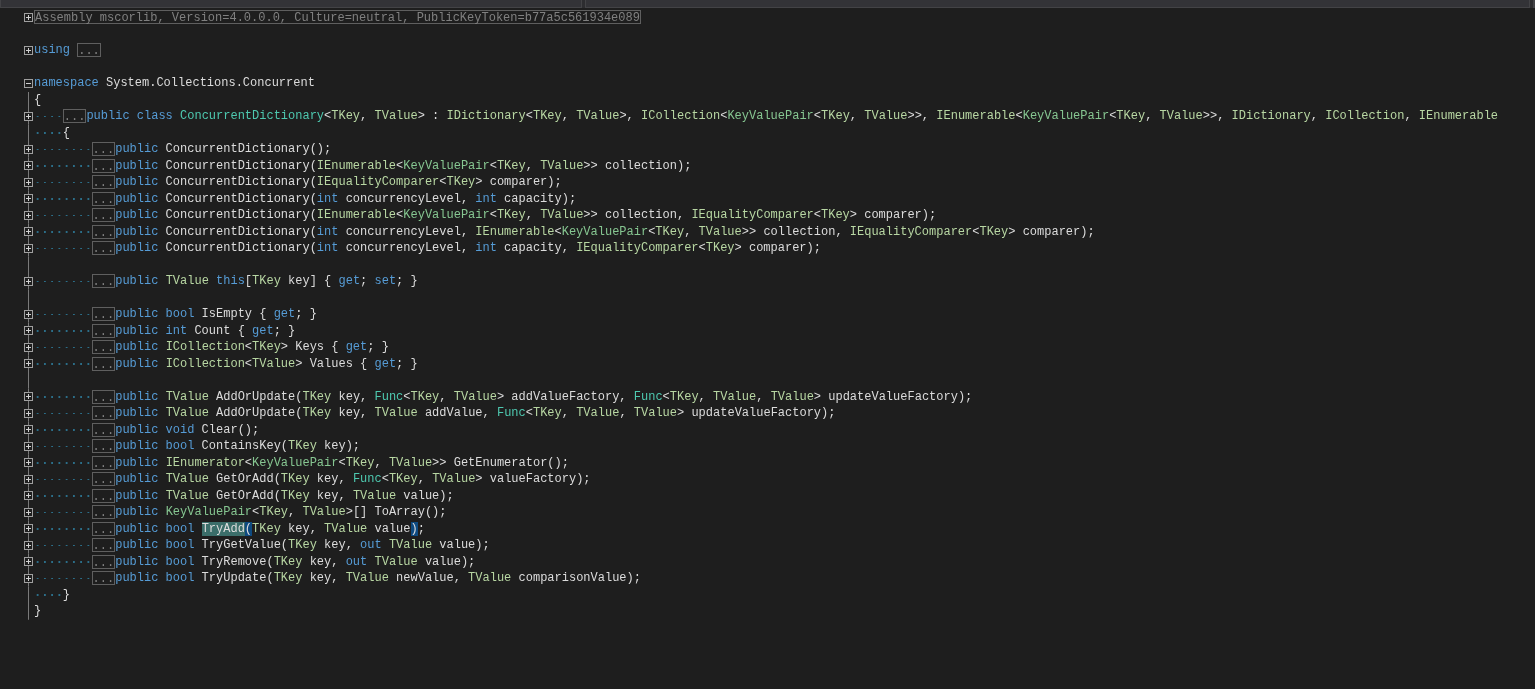 The image size is (1535, 689). Describe the element at coordinates (342, 462) in the screenshot. I see `code-text: public IEnumerator<KeyValuePair<TKey, TValue>> GetEnumerator();` at that location.